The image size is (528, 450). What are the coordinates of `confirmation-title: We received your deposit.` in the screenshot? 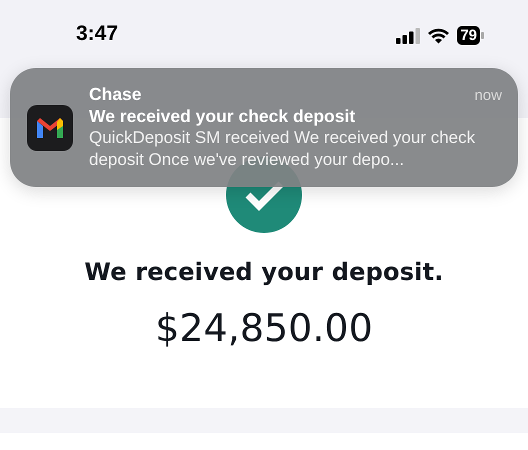 It's located at (264, 272).